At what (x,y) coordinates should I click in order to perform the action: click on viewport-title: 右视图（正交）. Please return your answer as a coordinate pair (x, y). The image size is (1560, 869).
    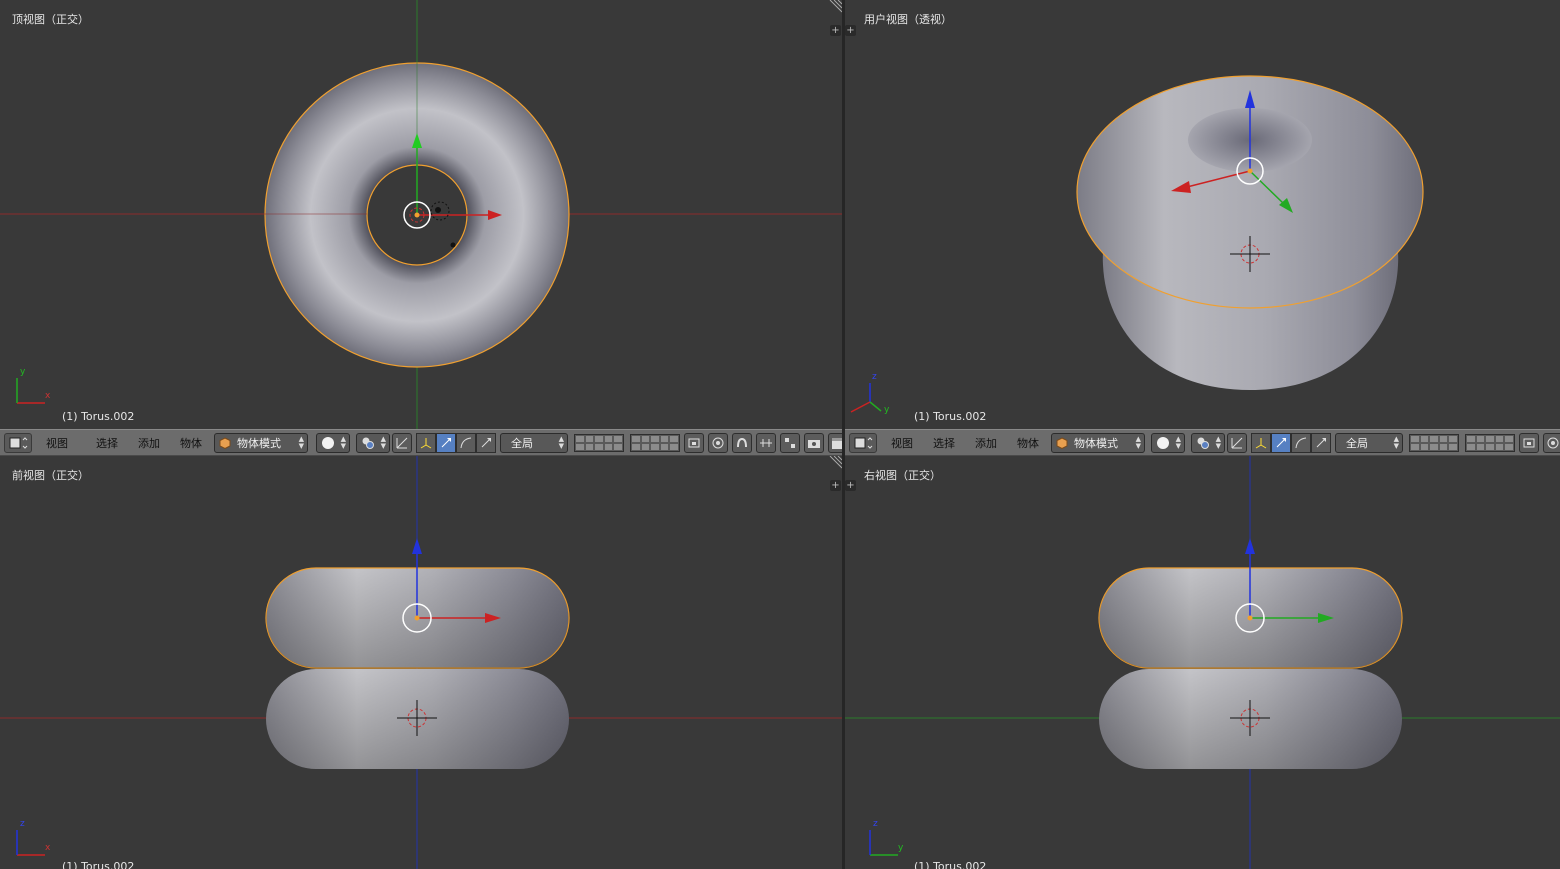
    Looking at the image, I should click on (902, 475).